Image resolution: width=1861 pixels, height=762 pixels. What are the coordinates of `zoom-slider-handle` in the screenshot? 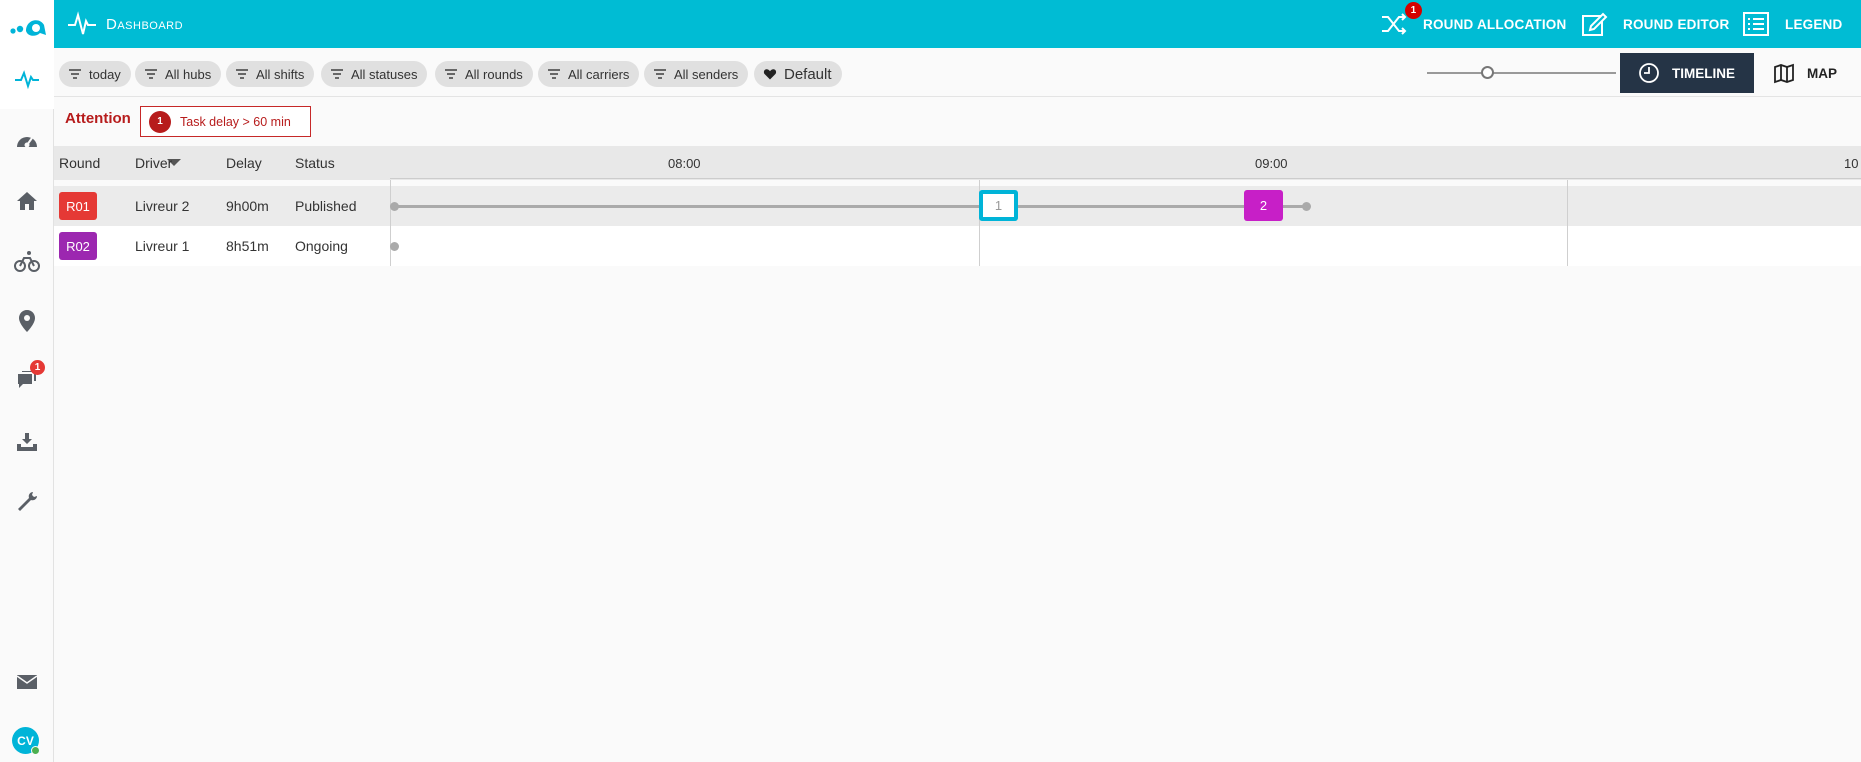 It's located at (1487, 72).